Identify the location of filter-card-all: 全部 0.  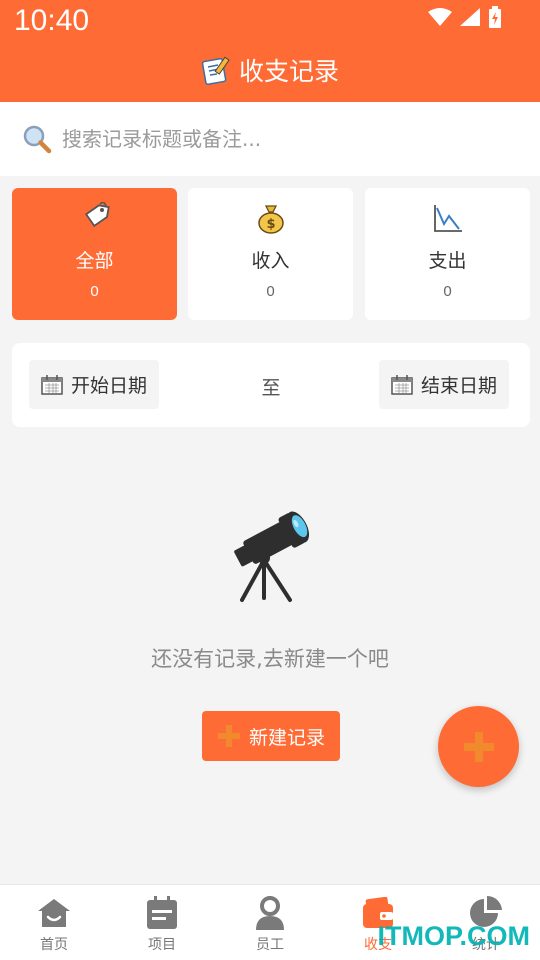
(94, 254).